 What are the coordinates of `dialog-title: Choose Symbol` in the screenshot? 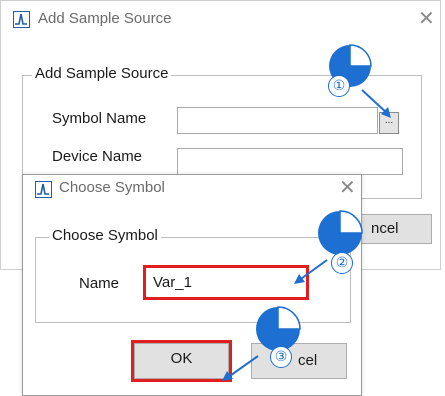 It's located at (112, 187).